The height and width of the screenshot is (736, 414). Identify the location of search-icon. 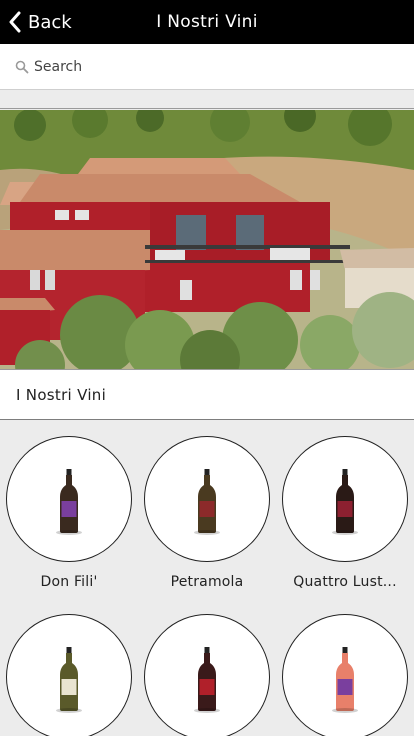
(22, 66).